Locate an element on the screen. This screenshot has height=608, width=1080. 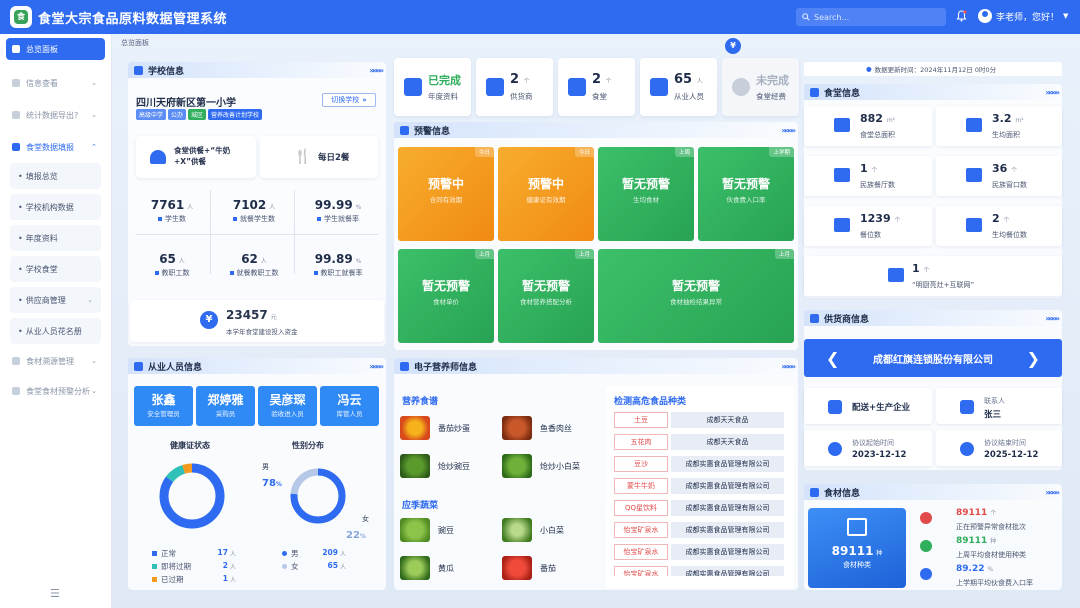
recipe-item: 炝炒豌豆 is located at coordinates (435, 466).